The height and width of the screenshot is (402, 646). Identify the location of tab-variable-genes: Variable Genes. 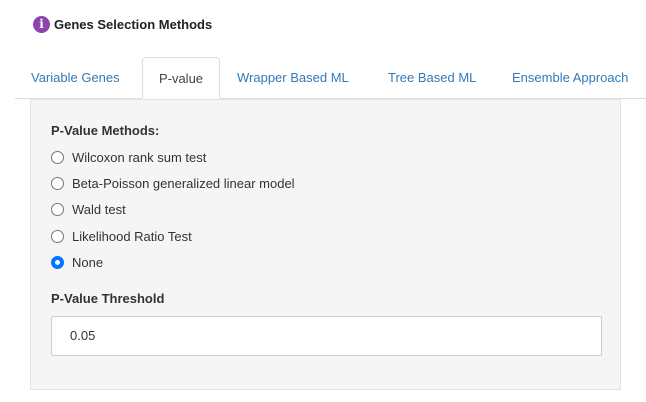
(75, 77).